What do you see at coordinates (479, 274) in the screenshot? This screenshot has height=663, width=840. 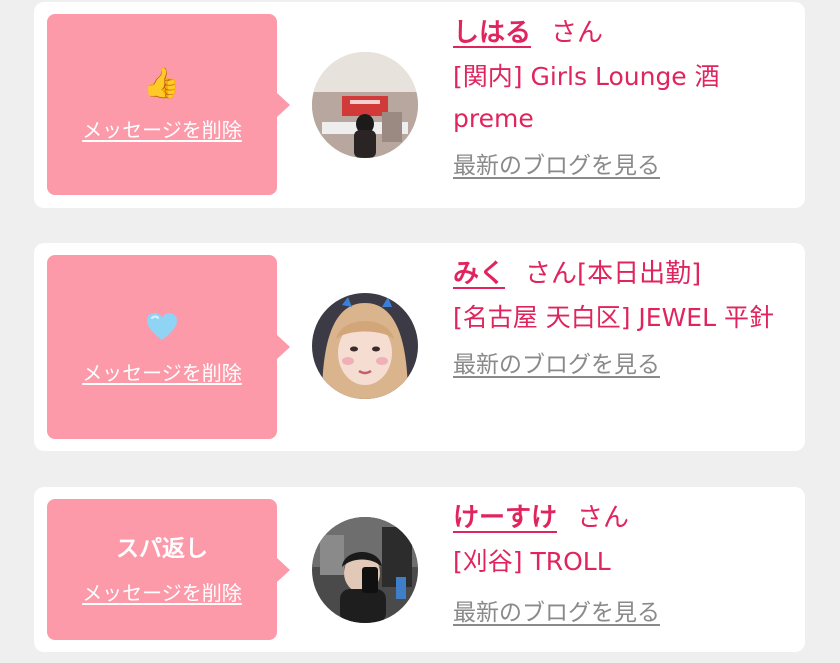 I see `sender-name-link: みく` at bounding box center [479, 274].